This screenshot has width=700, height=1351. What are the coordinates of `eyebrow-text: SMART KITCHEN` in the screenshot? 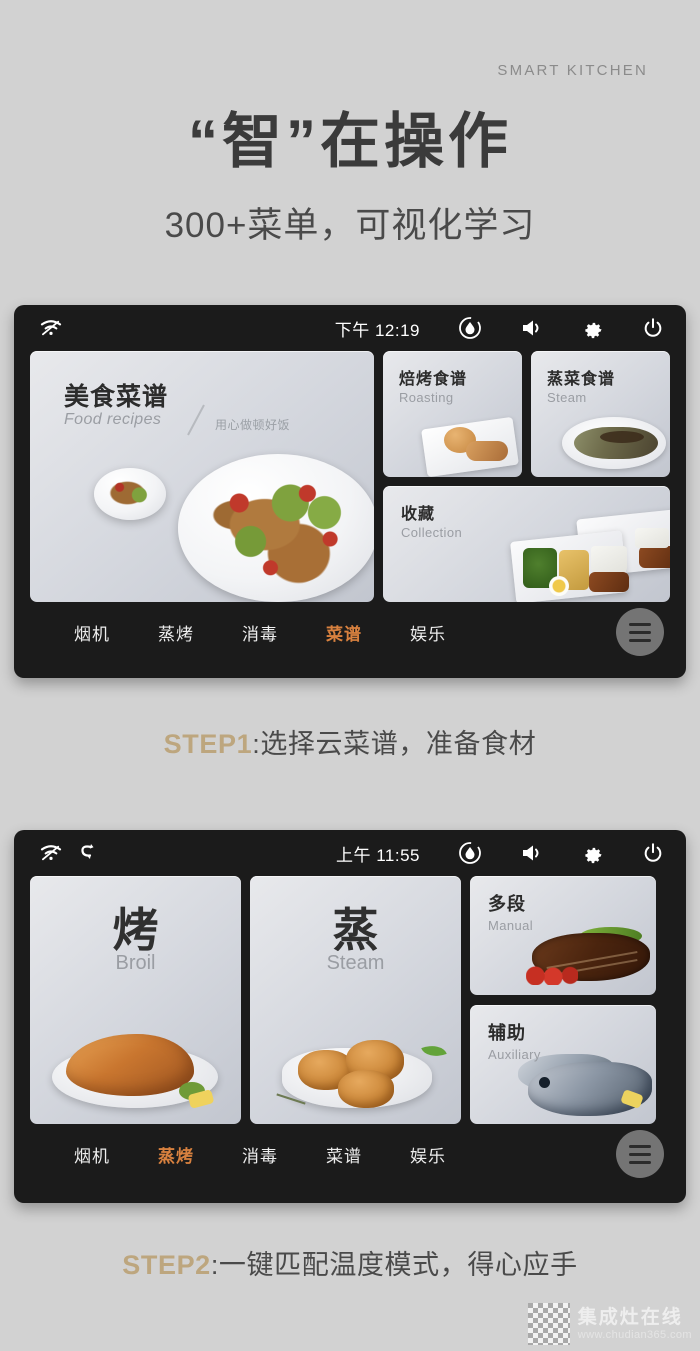 It's located at (572, 70).